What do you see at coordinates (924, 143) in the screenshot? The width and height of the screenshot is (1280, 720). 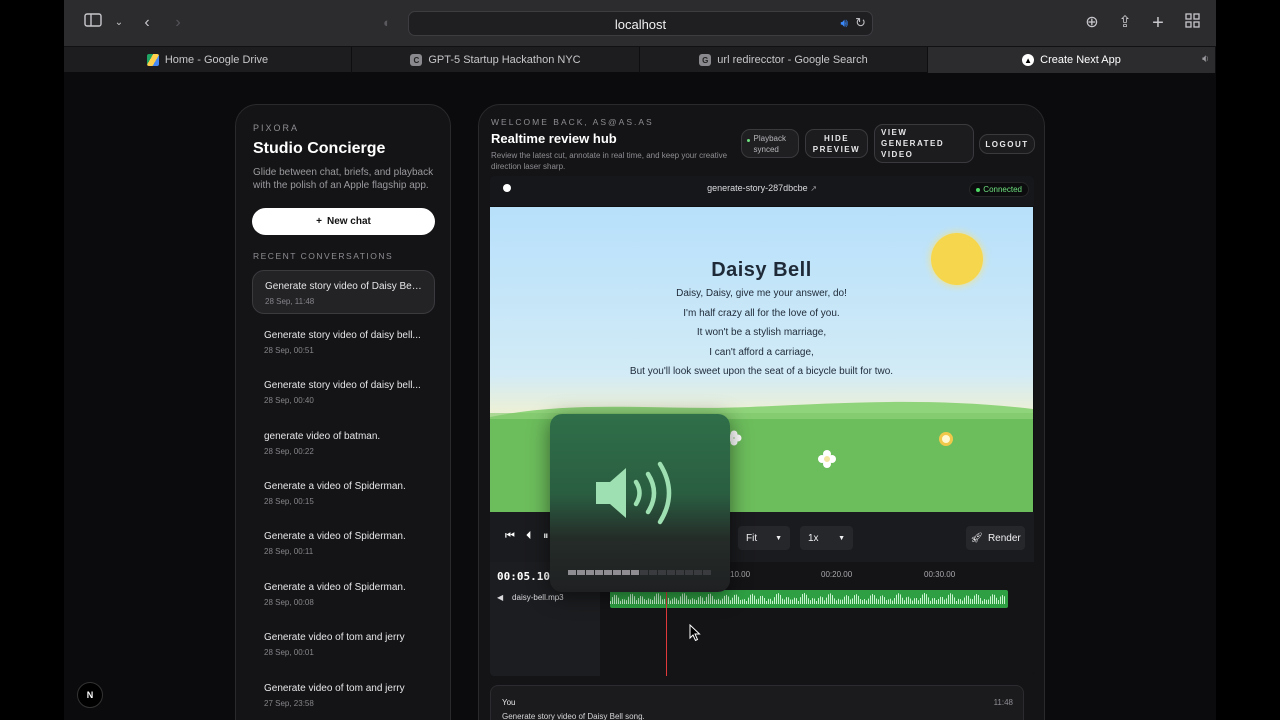 I see `view-generated-video-button: VIEW GENERATED VIDEO` at bounding box center [924, 143].